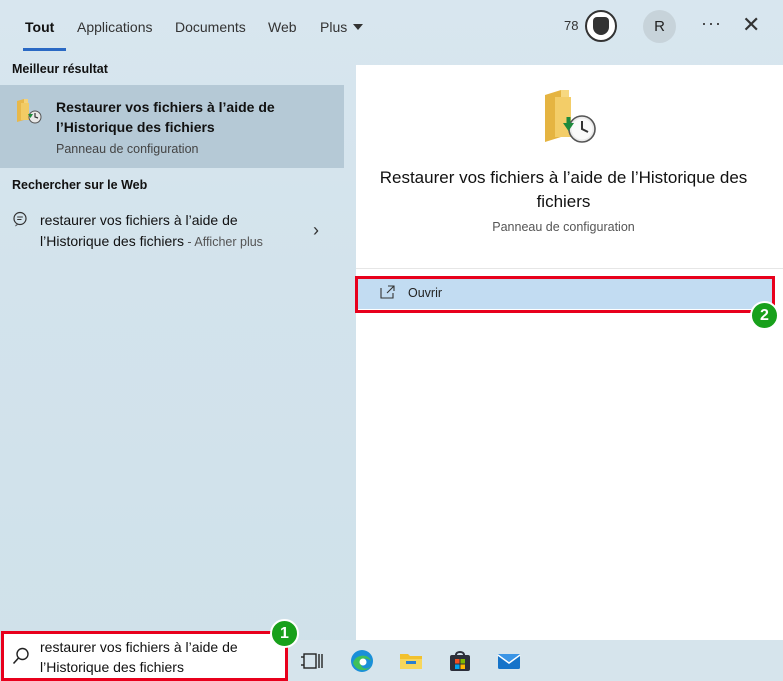 This screenshot has width=783, height=681. I want to click on tab-label: Documents, so click(210, 26).